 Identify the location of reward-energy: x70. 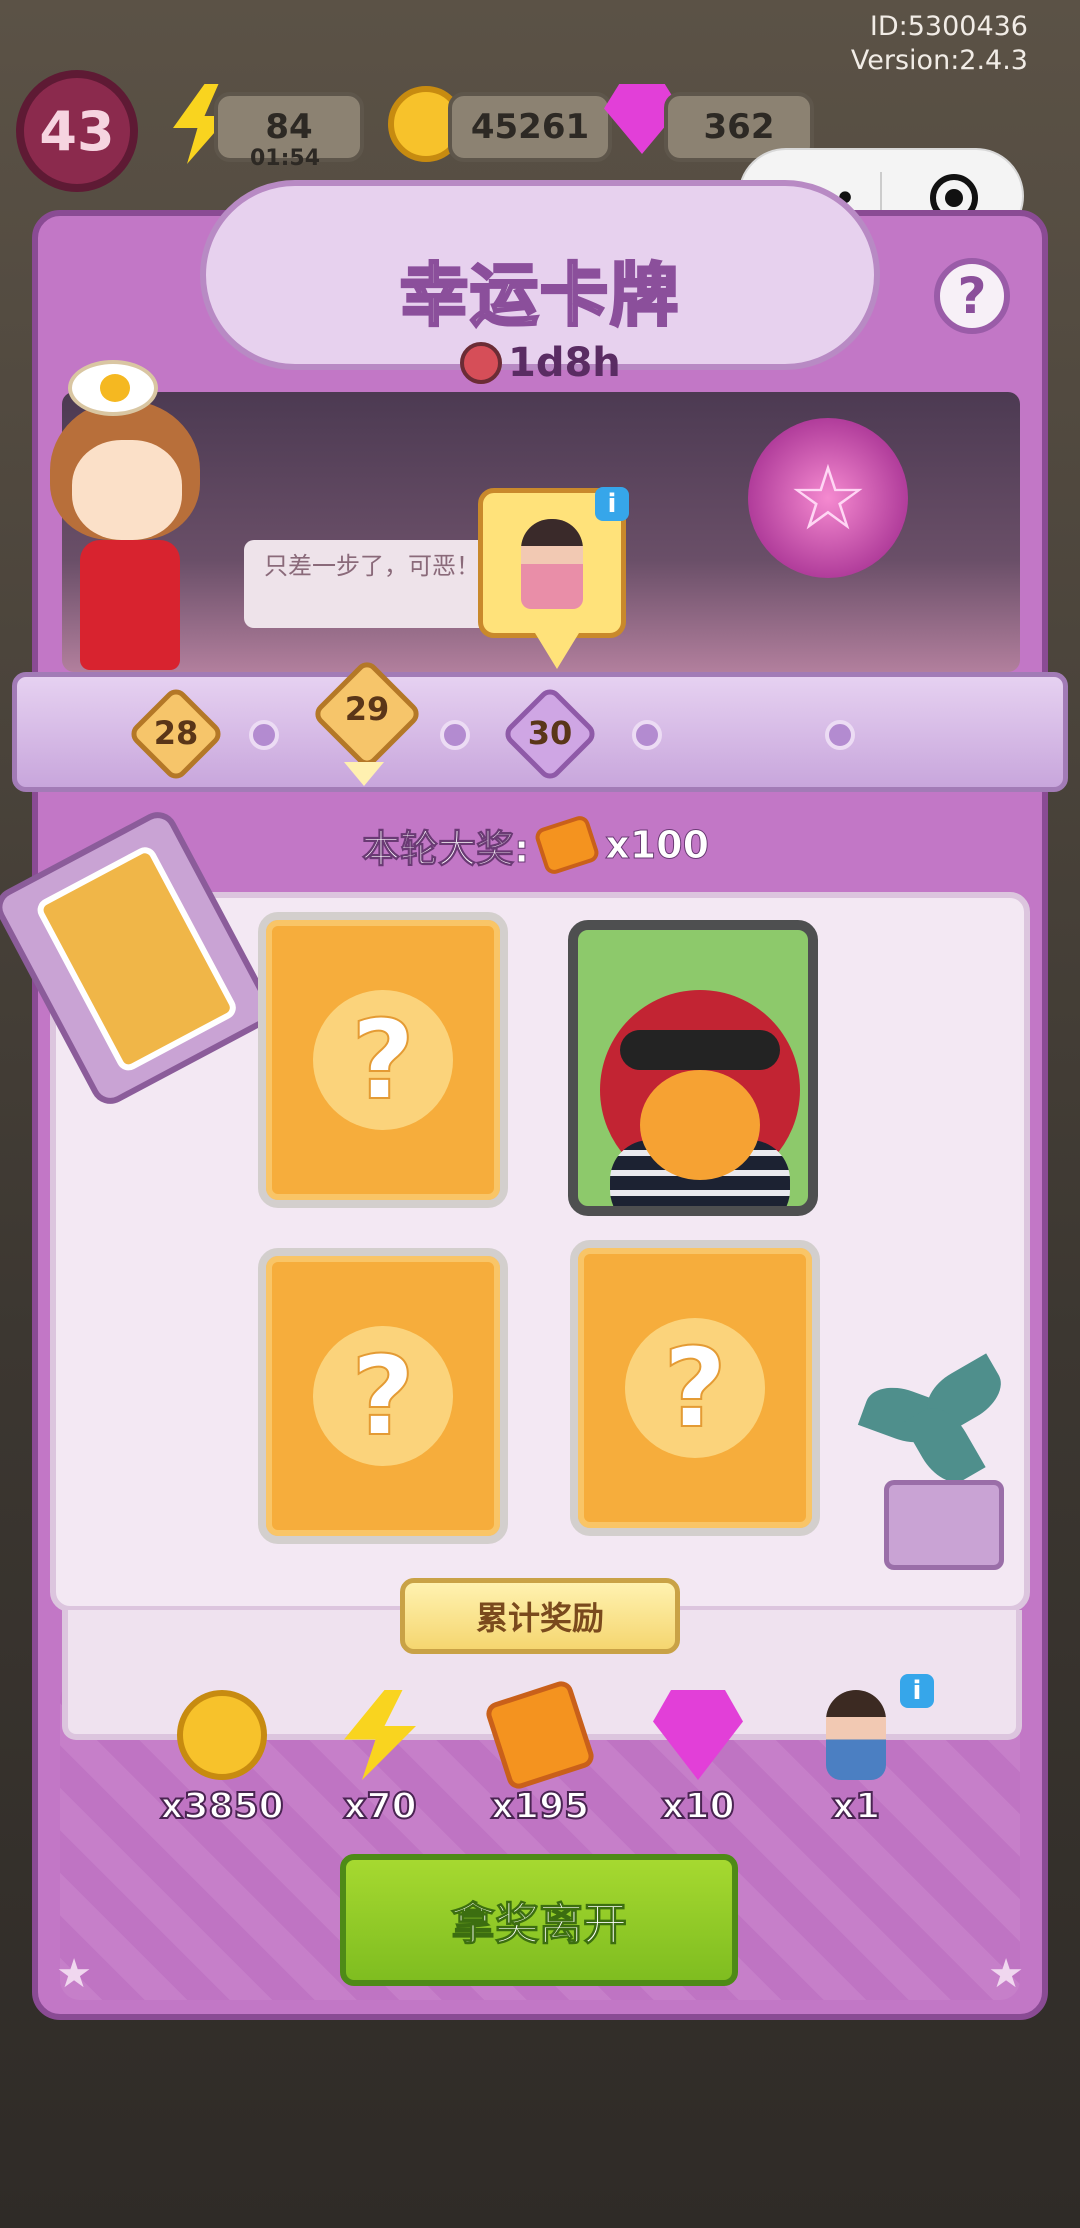
(380, 1760).